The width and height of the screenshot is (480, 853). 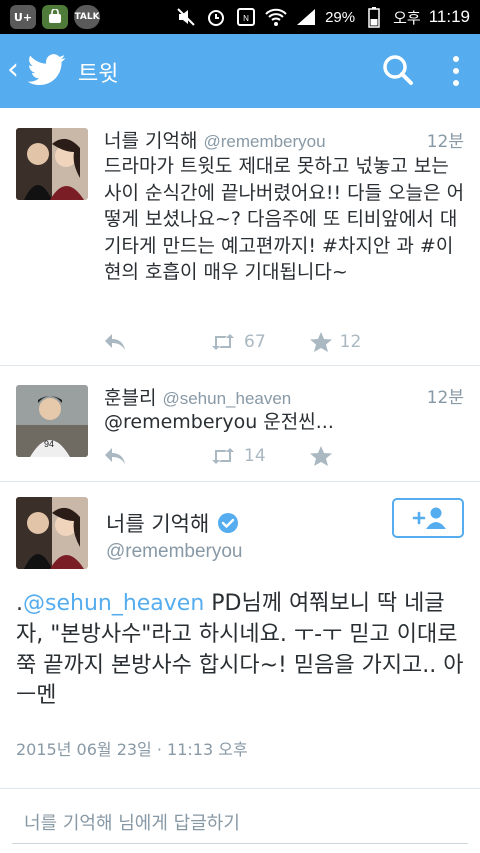 What do you see at coordinates (130, 398) in the screenshot?
I see `author-name: 훈블리` at bounding box center [130, 398].